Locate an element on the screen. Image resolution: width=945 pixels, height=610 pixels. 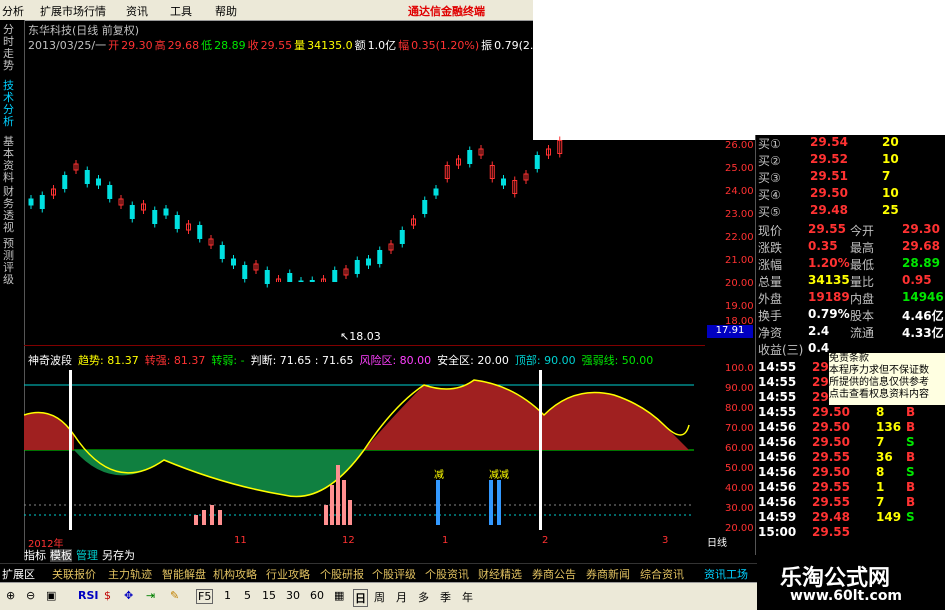
tab-forecast: 预测评级 is located at coordinates (11, 262).